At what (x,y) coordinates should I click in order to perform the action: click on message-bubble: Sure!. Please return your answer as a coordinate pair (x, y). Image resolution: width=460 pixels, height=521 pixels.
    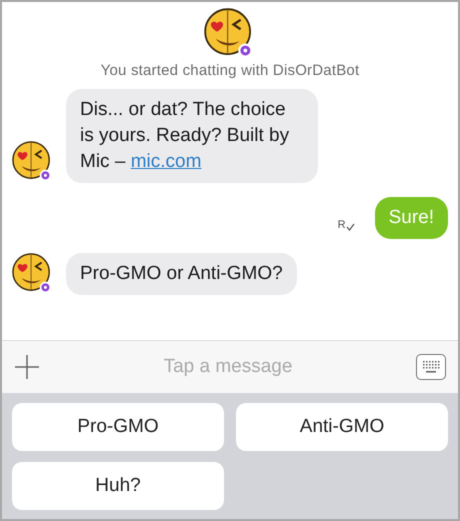
    Looking at the image, I should click on (411, 218).